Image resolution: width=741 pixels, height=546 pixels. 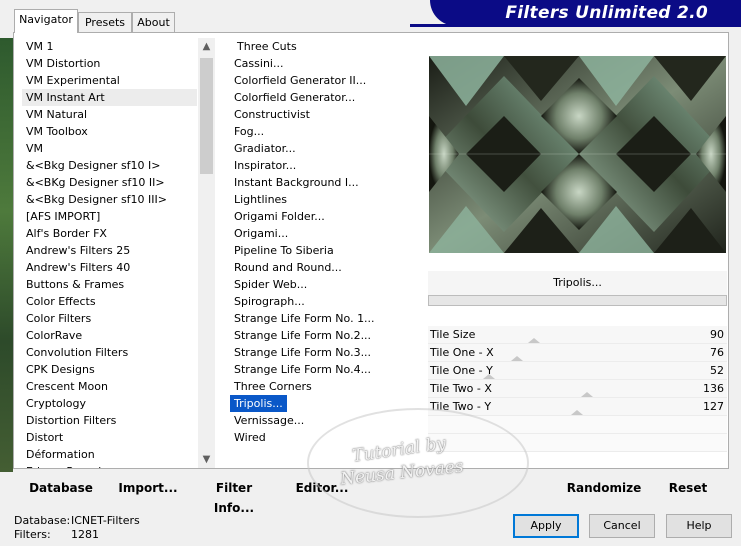 What do you see at coordinates (577, 353) in the screenshot?
I see `parameter-slider: Tile One - X 76` at bounding box center [577, 353].